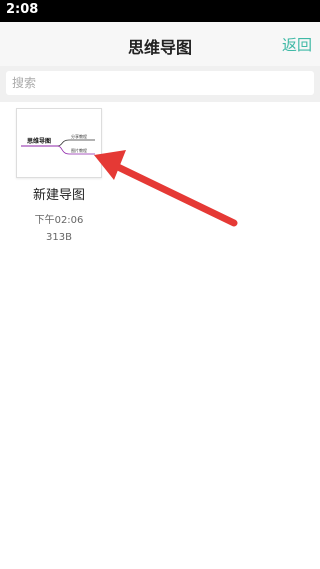 The image size is (320, 569). What do you see at coordinates (58, 195) in the screenshot?
I see `file-name: 新建导图` at bounding box center [58, 195].